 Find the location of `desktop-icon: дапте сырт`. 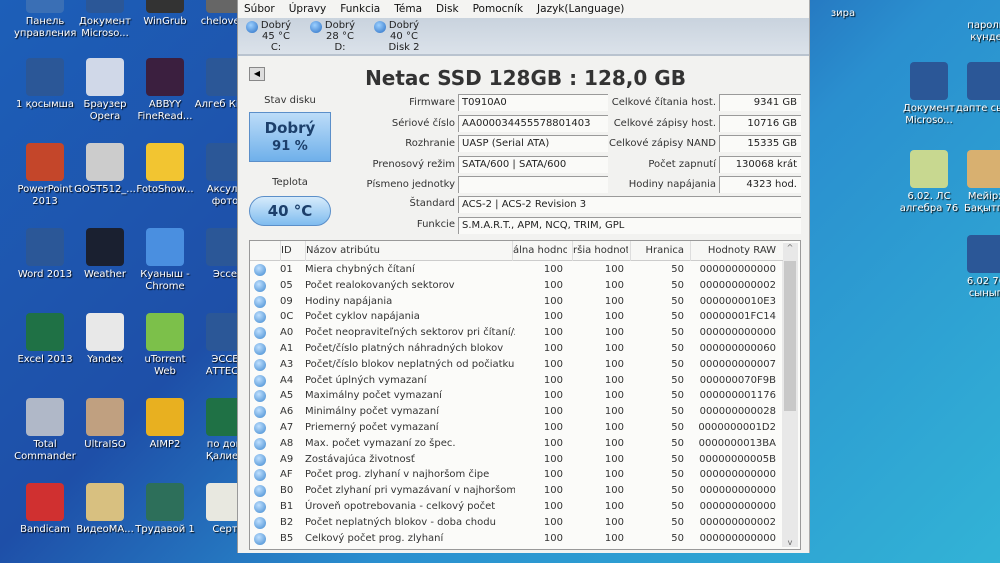

desktop-icon: дапте сырт is located at coordinates (977, 88).